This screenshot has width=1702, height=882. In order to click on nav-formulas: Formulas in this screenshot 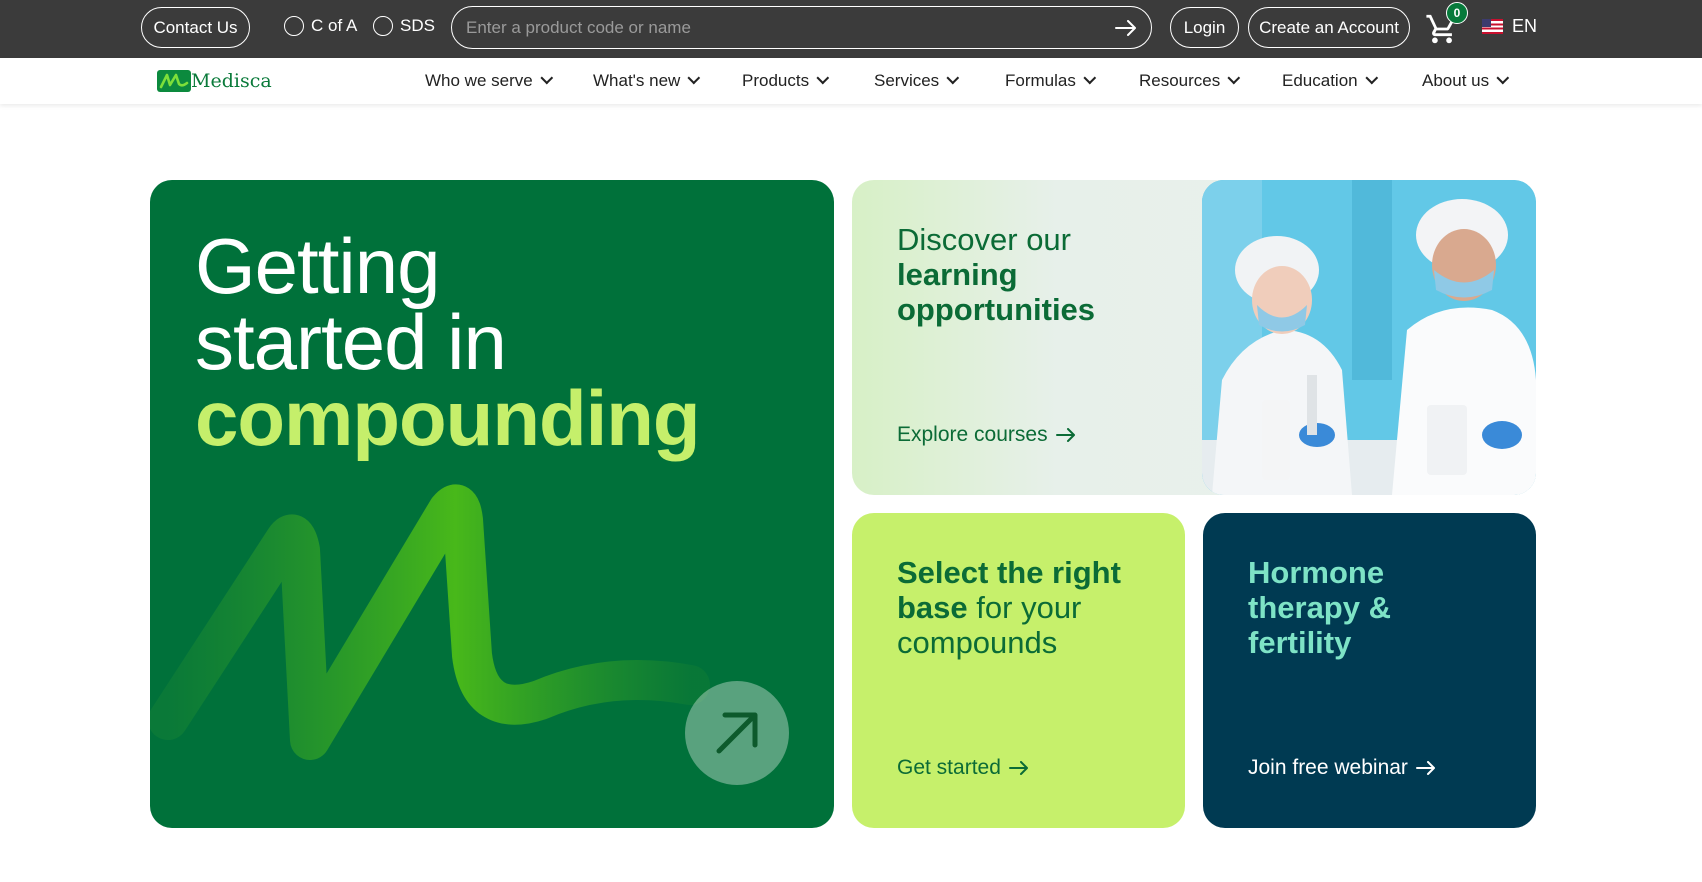, I will do `click(1051, 81)`.